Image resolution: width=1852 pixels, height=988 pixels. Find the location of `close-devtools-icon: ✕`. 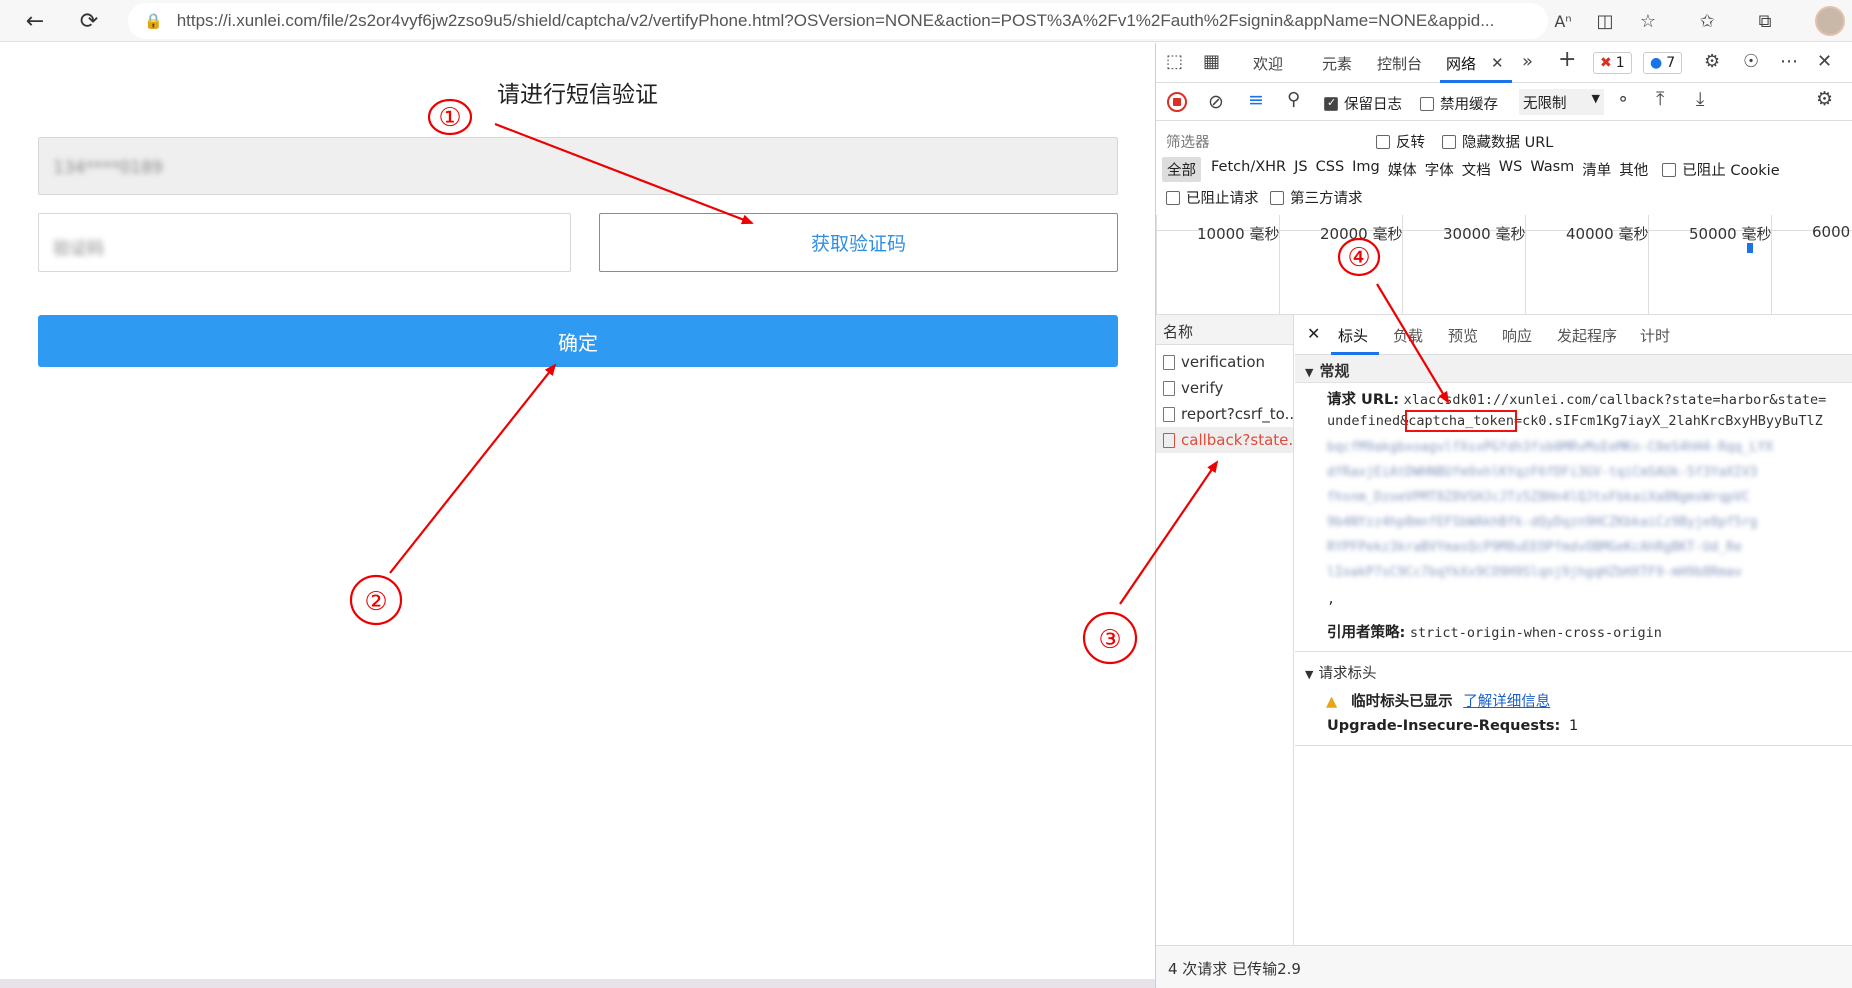

close-devtools-icon: ✕ is located at coordinates (1824, 61).